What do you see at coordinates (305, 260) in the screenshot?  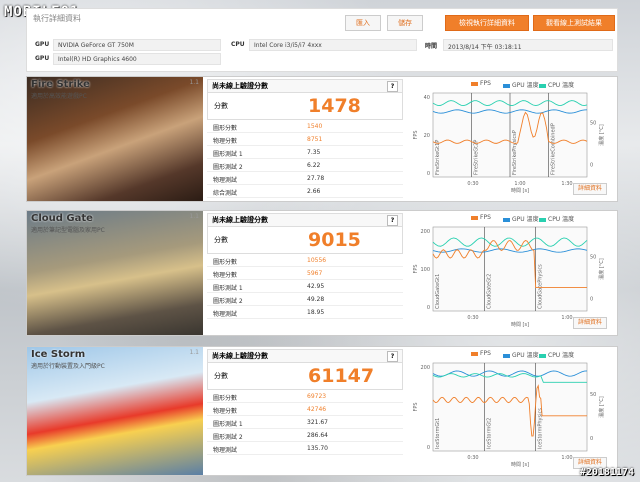 I see `score-row: 圖形分數 10556` at bounding box center [305, 260].